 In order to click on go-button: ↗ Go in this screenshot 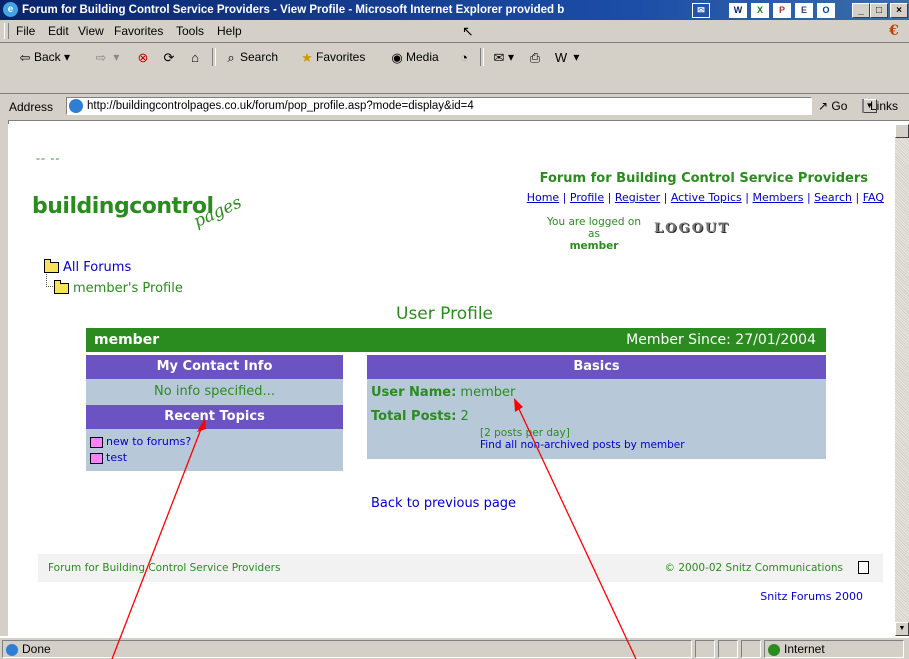, I will do `click(832, 106)`.